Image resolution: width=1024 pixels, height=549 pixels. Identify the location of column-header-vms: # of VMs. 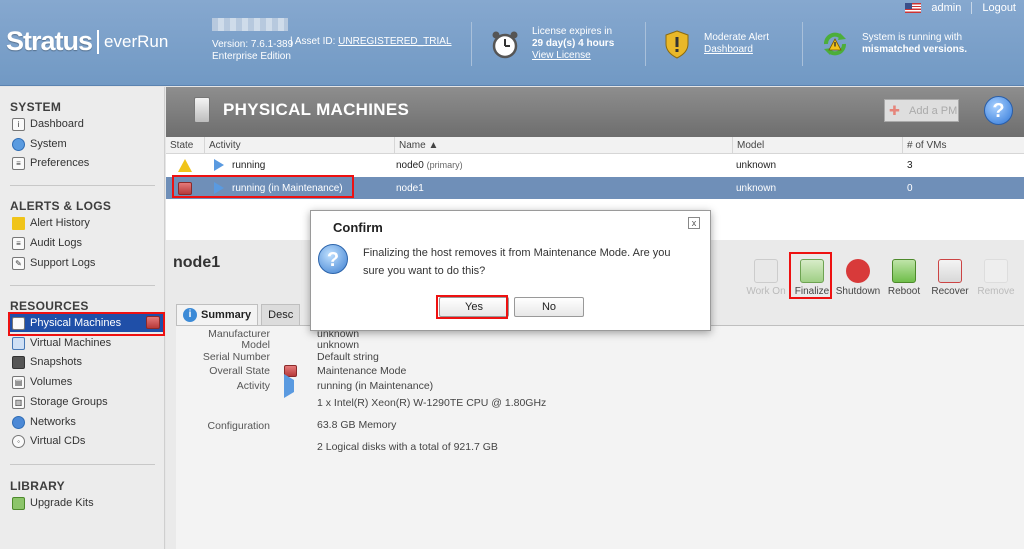
(963, 145).